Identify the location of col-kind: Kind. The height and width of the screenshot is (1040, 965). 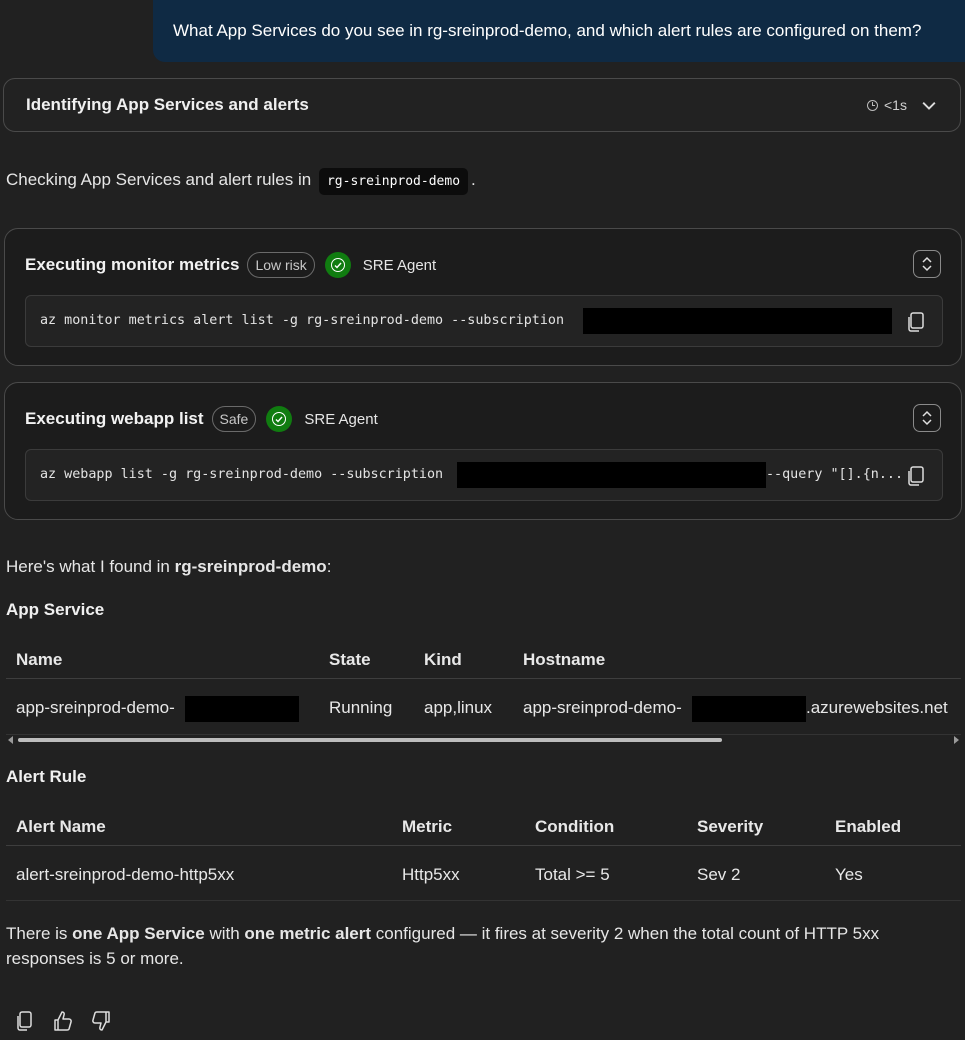
(443, 659).